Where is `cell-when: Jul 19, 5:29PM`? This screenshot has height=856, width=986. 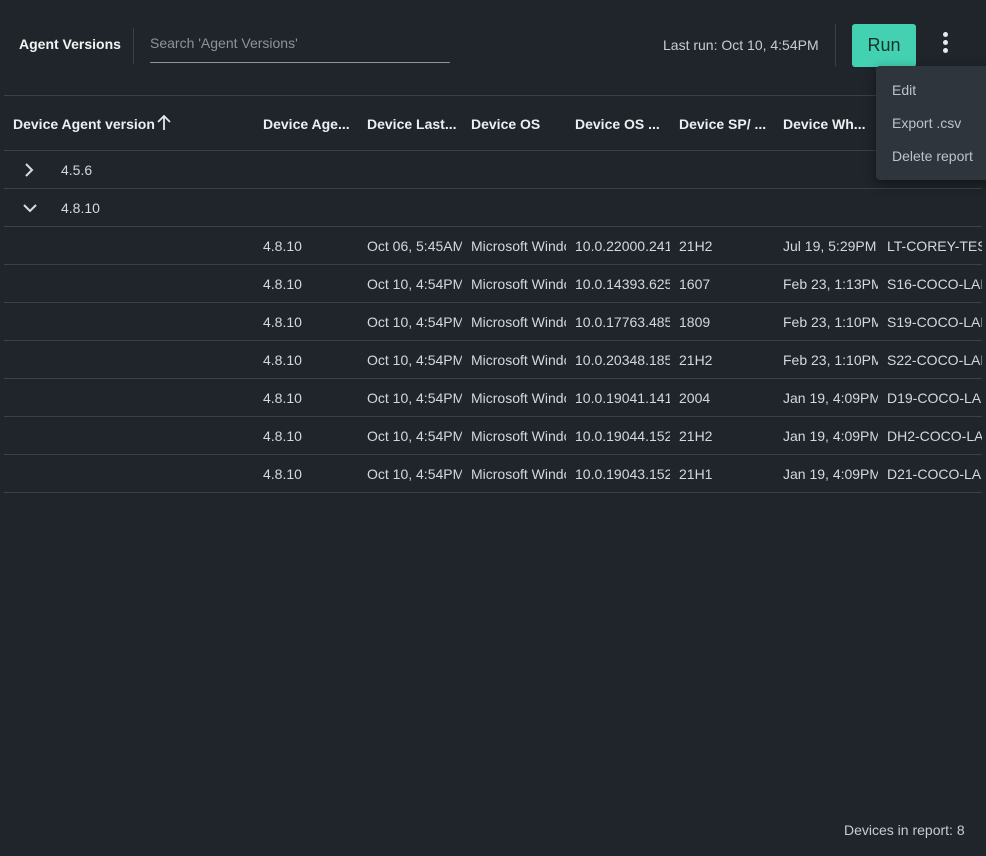 cell-when: Jul 19, 5:29PM is located at coordinates (830, 246).